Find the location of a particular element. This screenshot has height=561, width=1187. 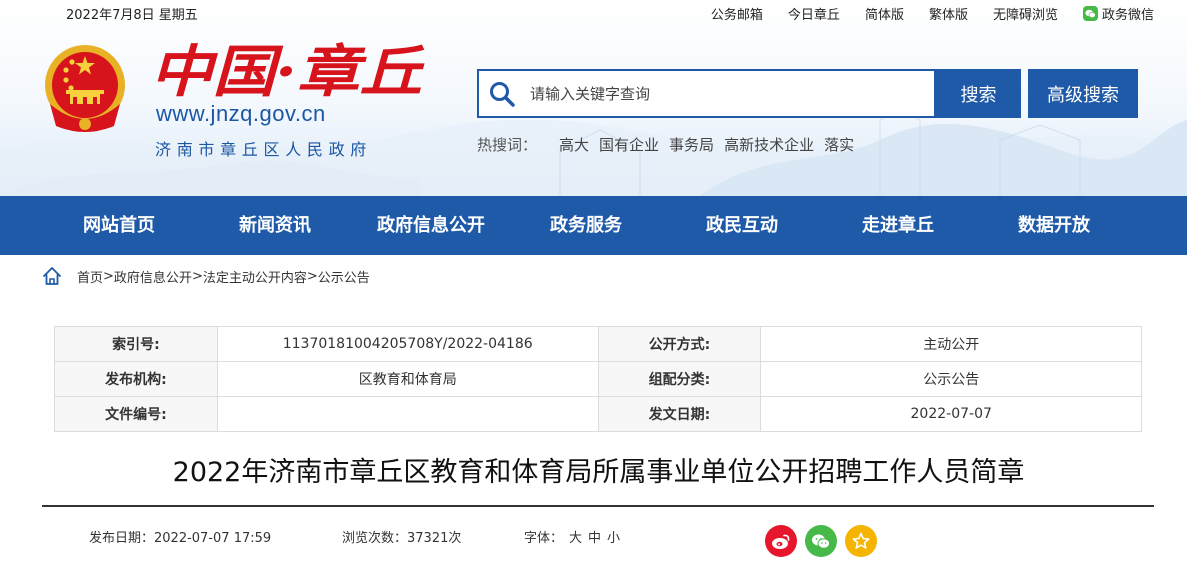

favorite-icon is located at coordinates (861, 541).